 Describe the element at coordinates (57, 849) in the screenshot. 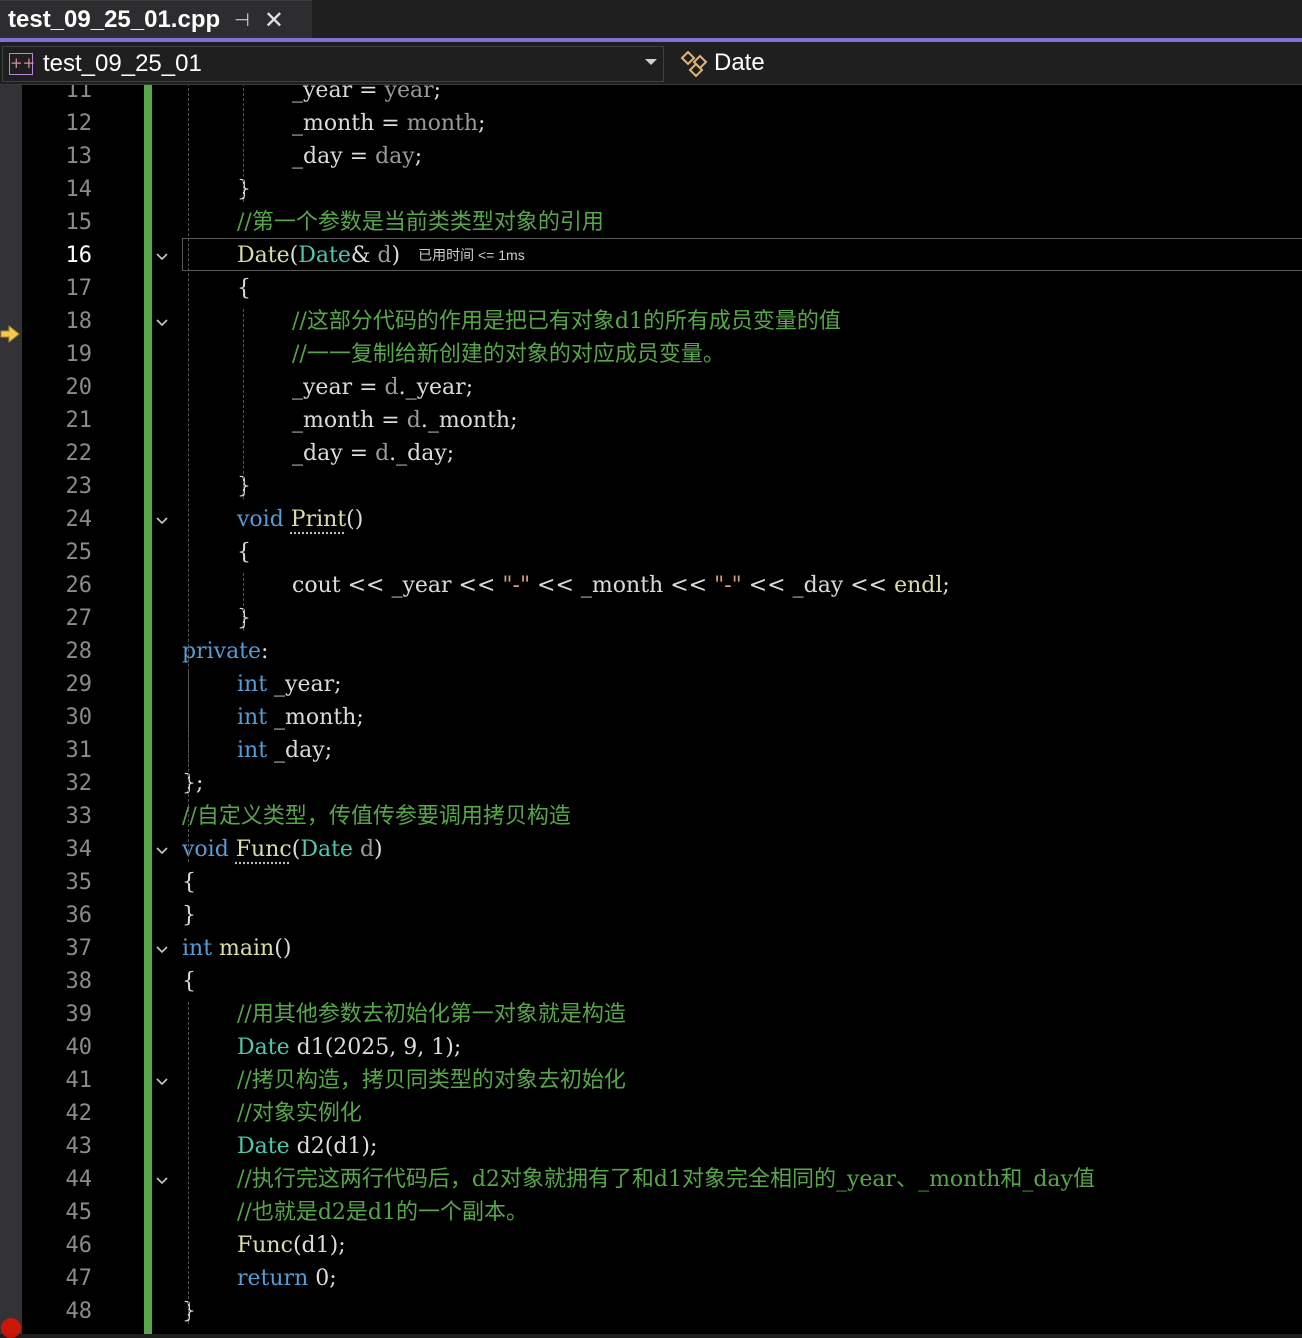

I see `line-number: 34` at that location.